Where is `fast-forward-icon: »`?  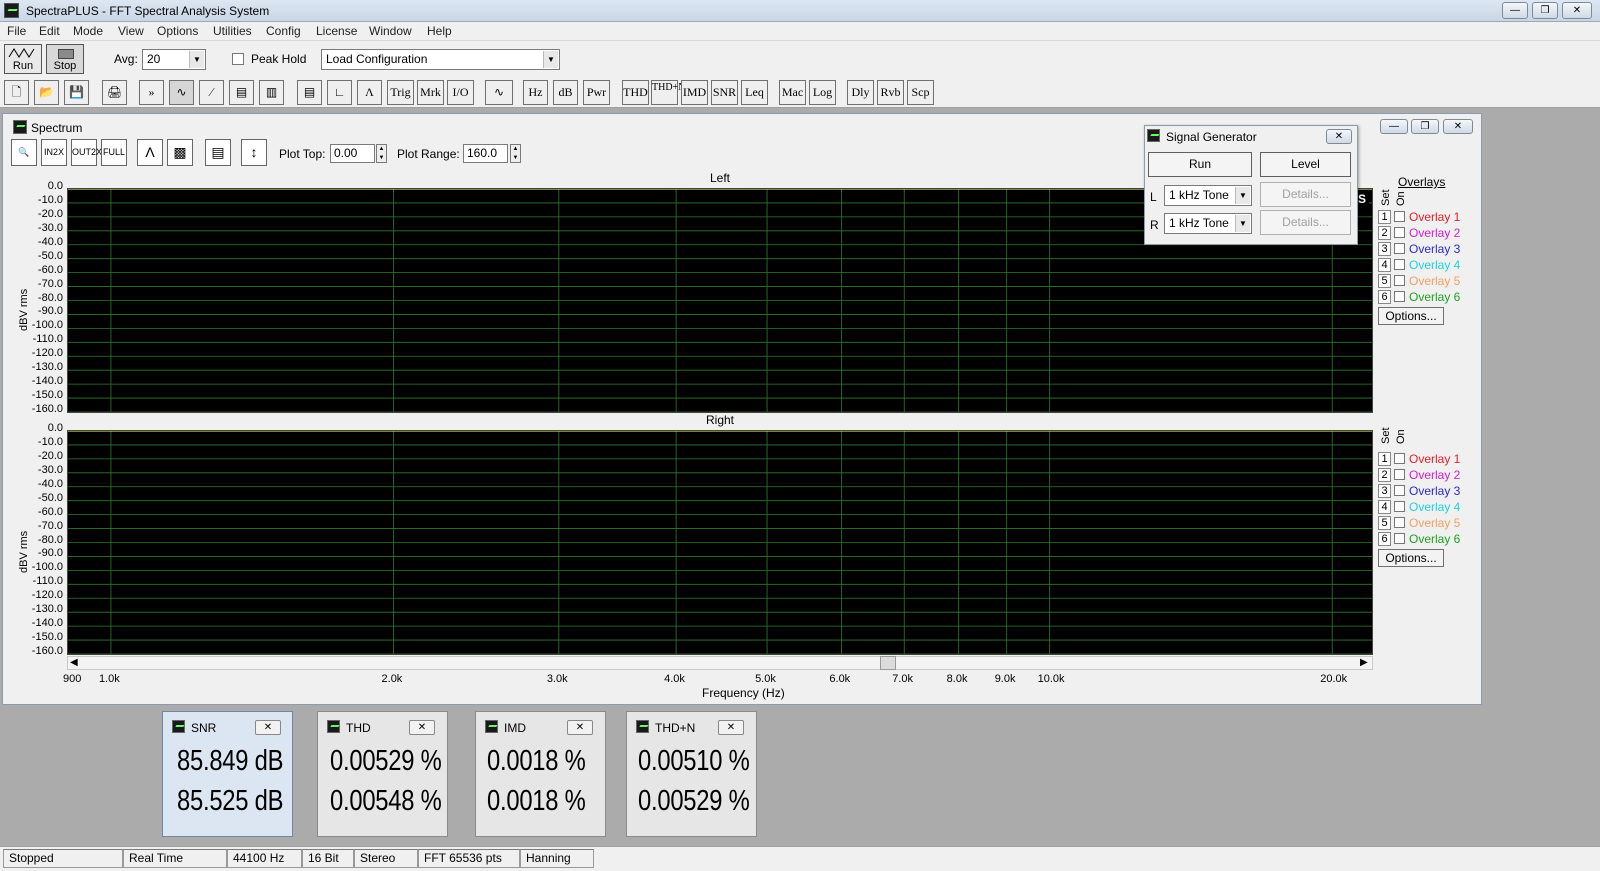 fast-forward-icon: » is located at coordinates (151, 92).